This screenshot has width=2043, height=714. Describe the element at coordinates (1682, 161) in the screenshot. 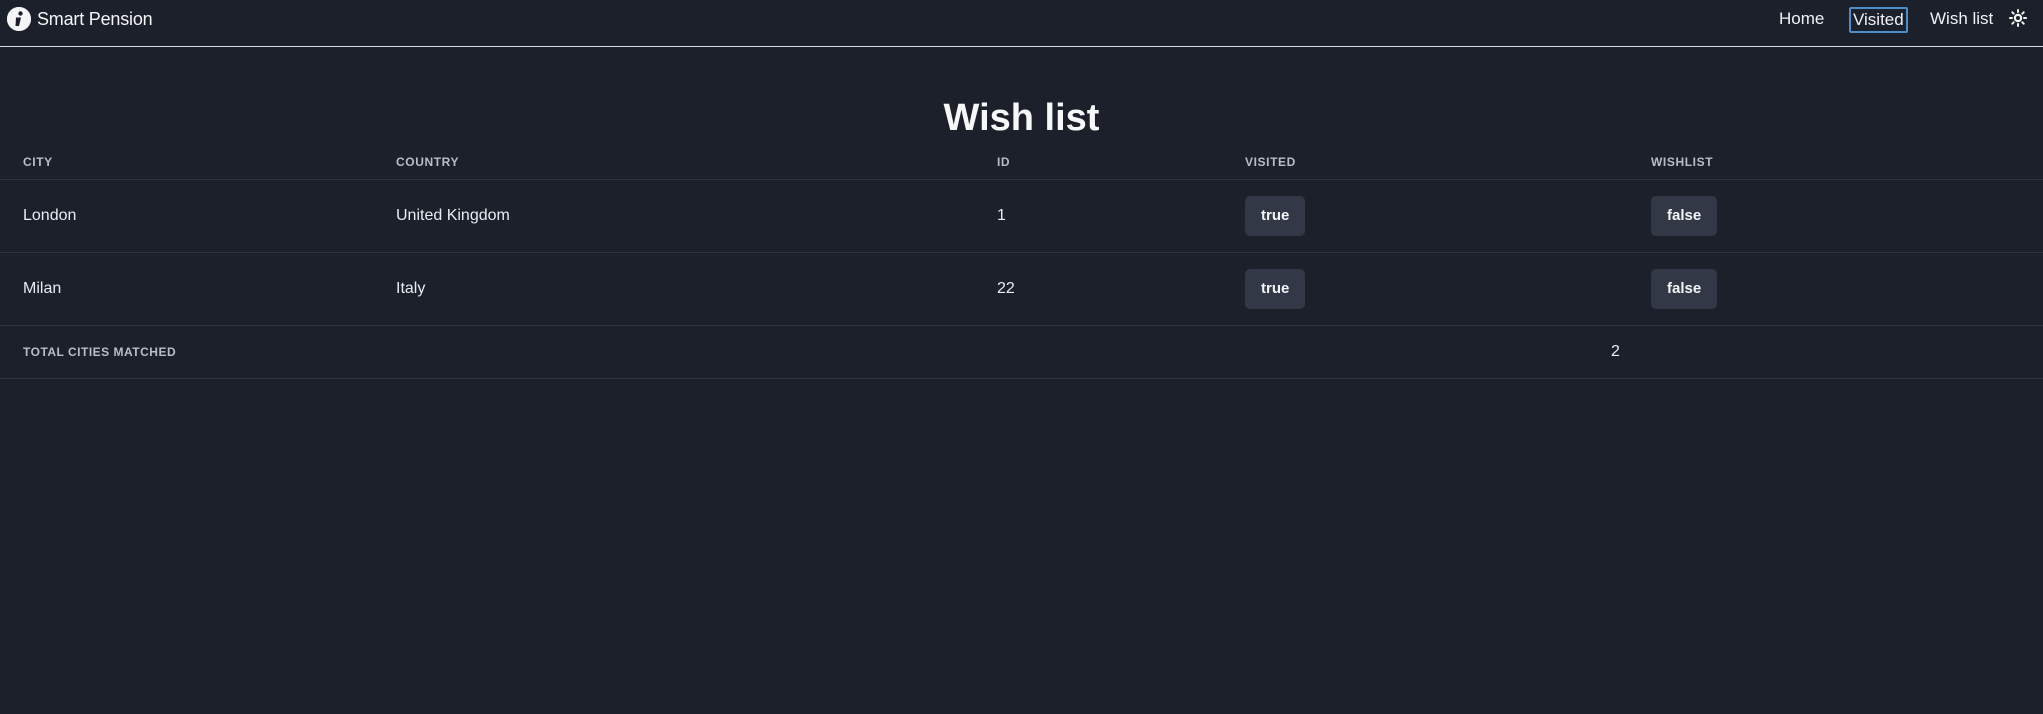

I see `column-header-wishlist: WISHLIST` at that location.